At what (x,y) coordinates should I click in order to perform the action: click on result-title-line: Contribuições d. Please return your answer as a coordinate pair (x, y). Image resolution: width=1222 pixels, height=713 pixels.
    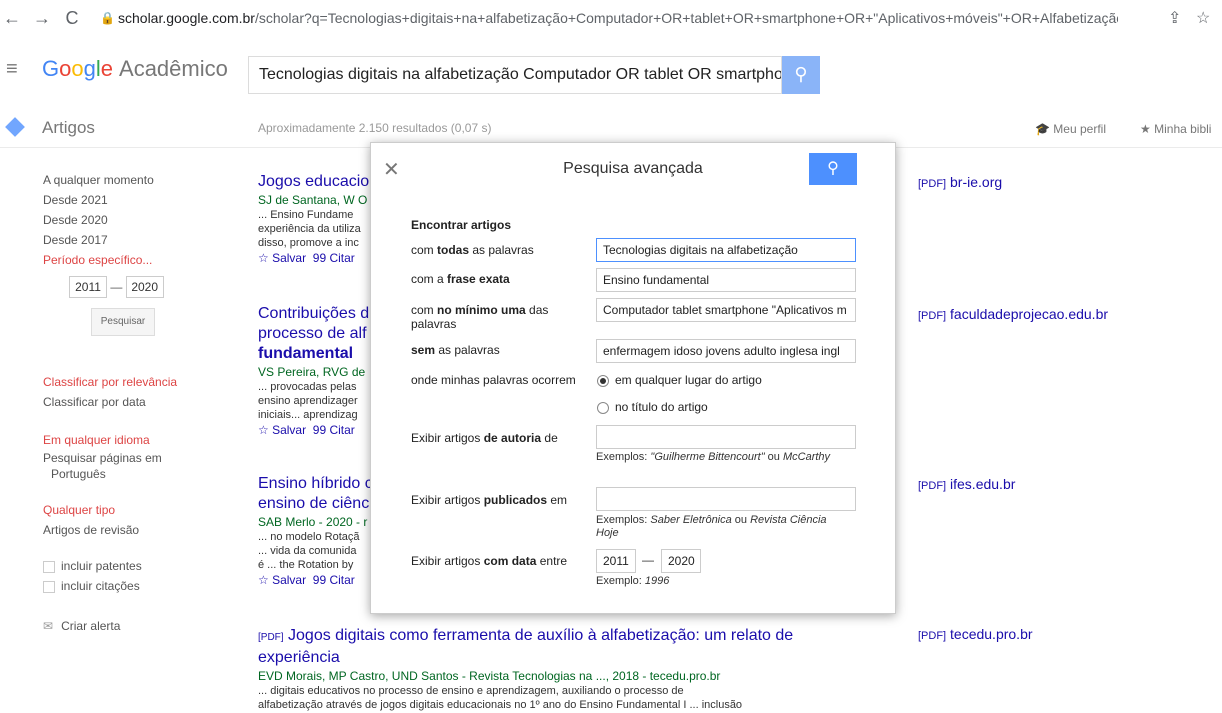
    Looking at the image, I should click on (314, 313).